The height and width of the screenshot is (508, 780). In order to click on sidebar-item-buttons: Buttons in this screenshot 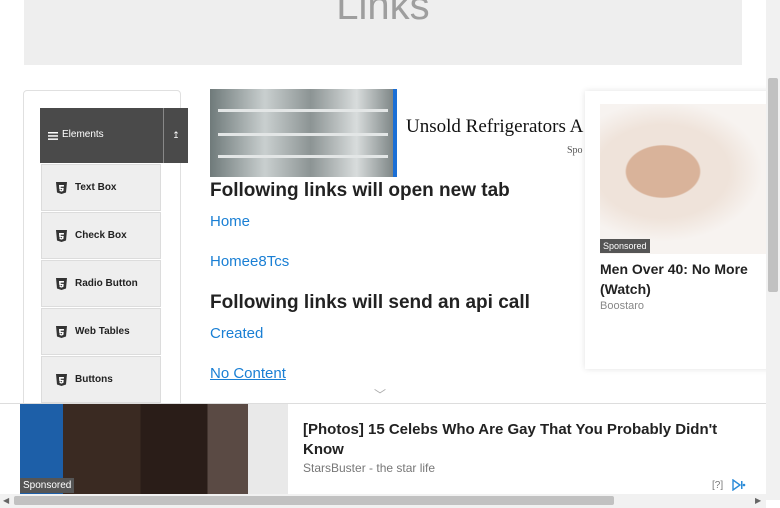, I will do `click(101, 379)`.